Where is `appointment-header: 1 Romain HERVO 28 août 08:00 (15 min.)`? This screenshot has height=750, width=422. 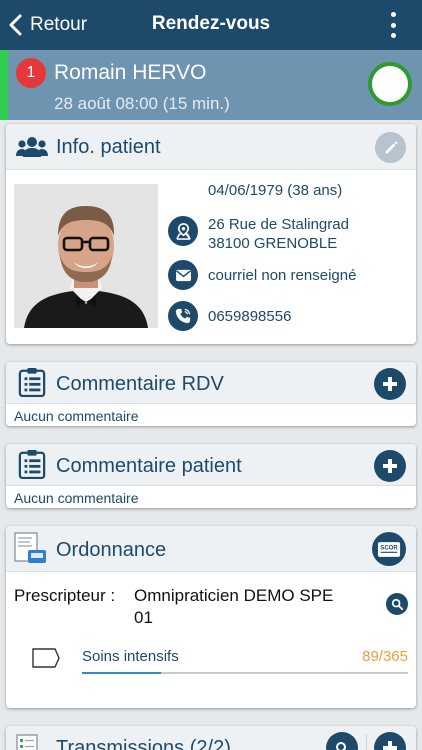
appointment-header: 1 Romain HERVO 28 août 08:00 (15 min.) is located at coordinates (211, 85).